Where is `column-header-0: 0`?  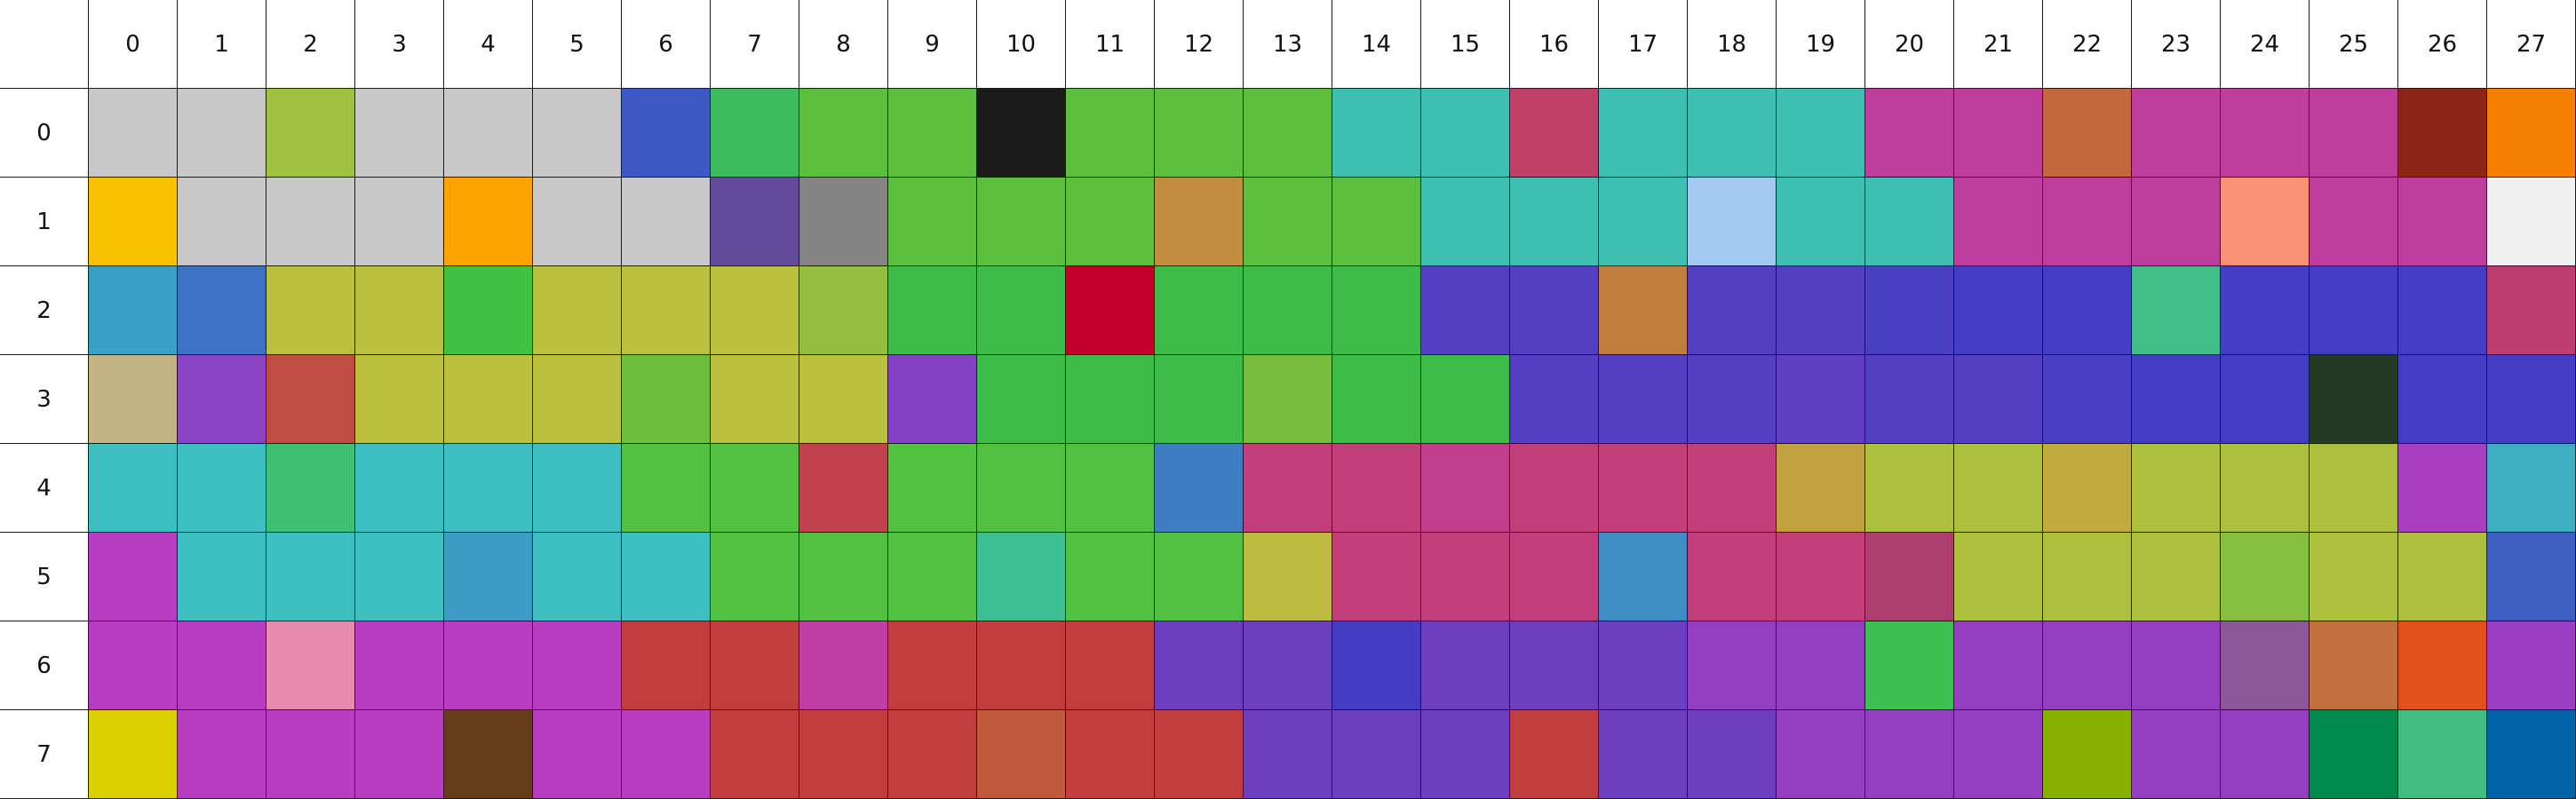 column-header-0: 0 is located at coordinates (133, 44).